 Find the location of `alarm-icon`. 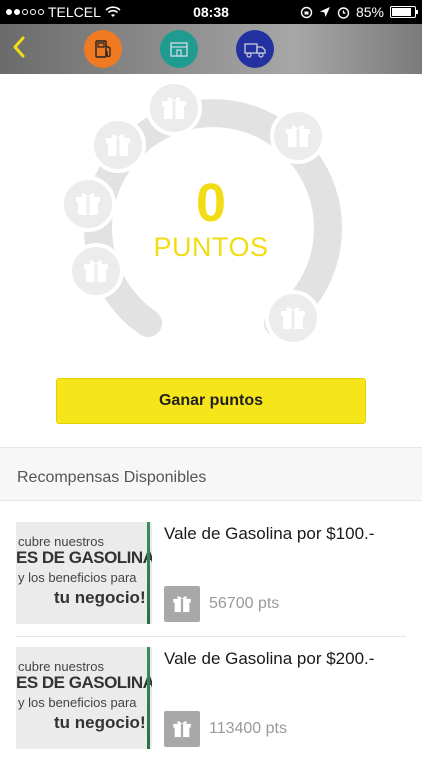

alarm-icon is located at coordinates (343, 12).